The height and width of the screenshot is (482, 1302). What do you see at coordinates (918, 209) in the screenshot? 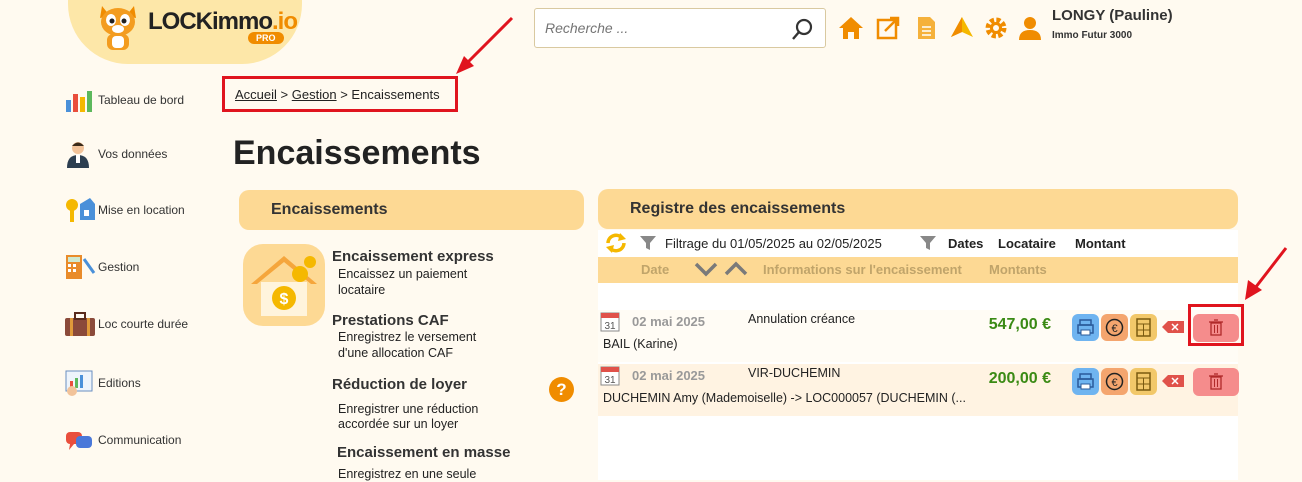
I see `registre-panel-header: Registre des encaissements` at bounding box center [918, 209].